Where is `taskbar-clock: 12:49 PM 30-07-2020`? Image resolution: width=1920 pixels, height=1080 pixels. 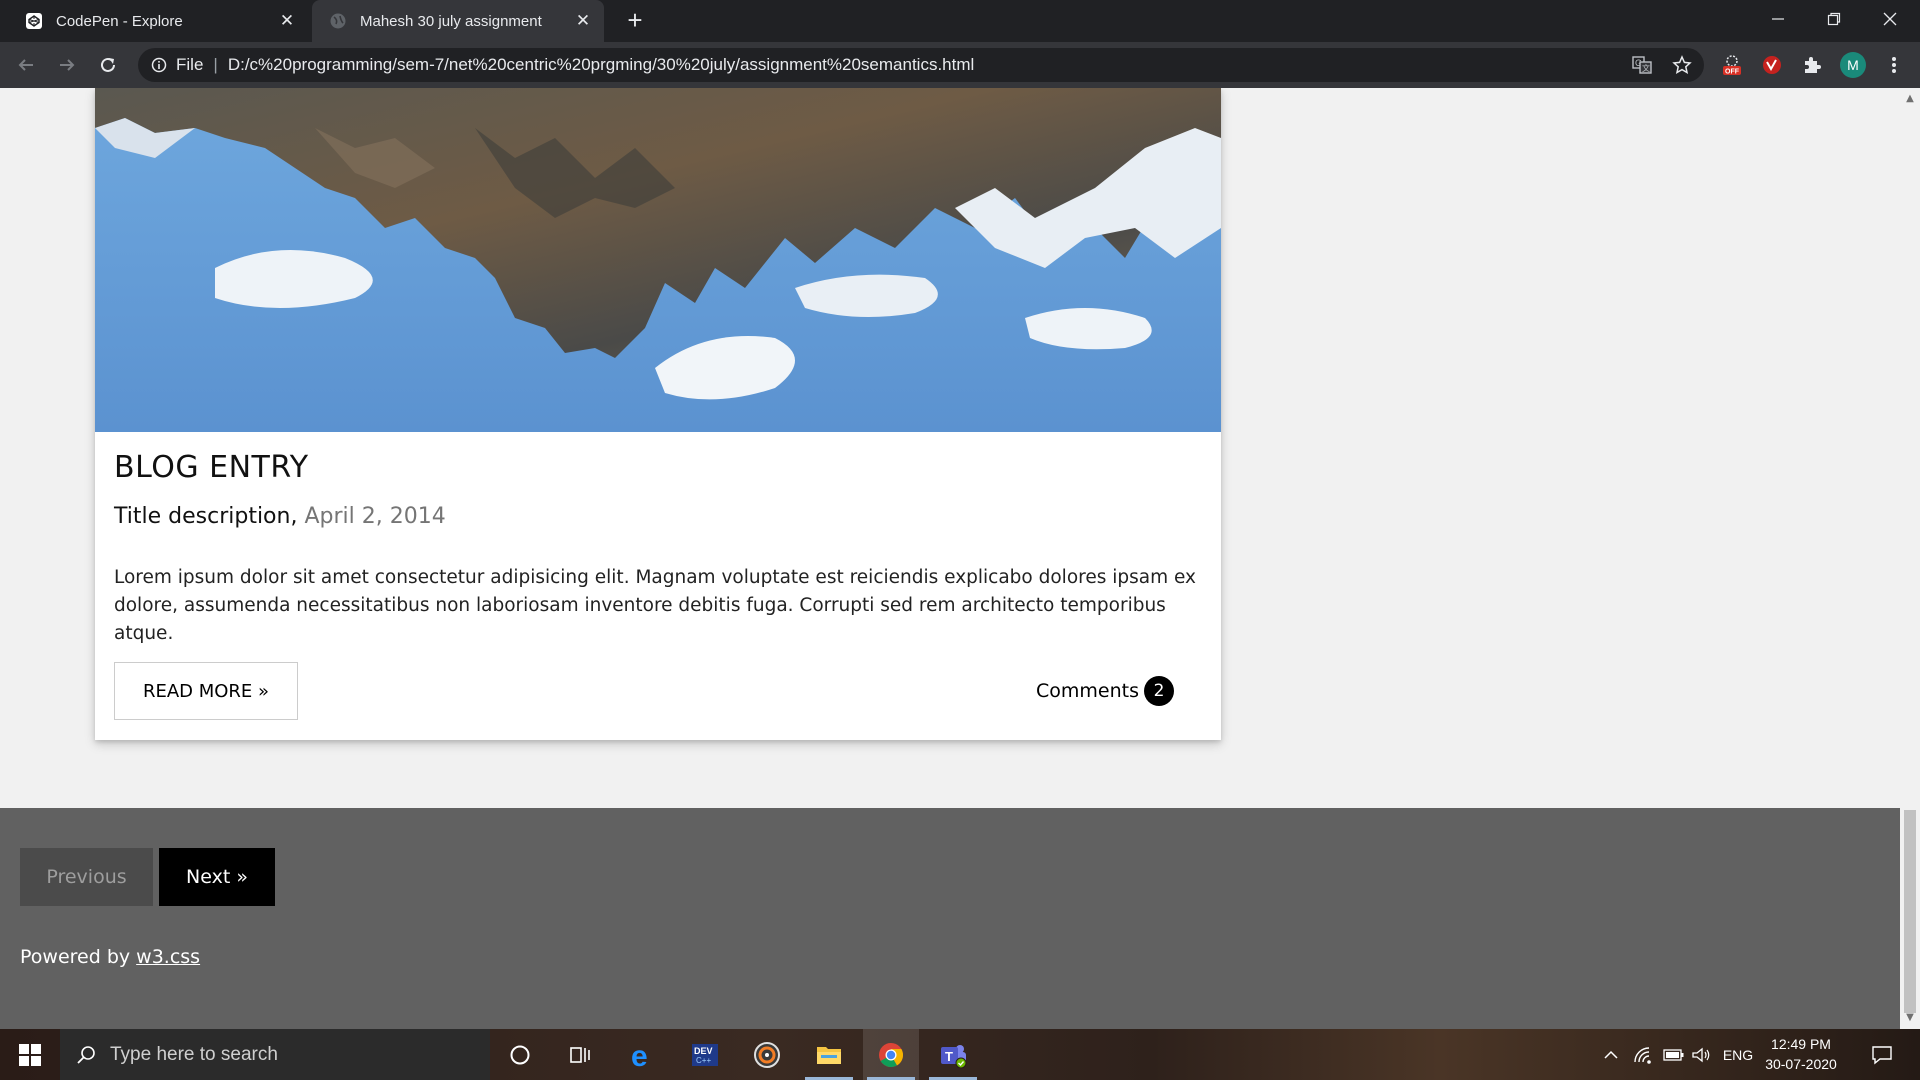
taskbar-clock: 12:49 PM 30-07-2020 is located at coordinates (1801, 1054).